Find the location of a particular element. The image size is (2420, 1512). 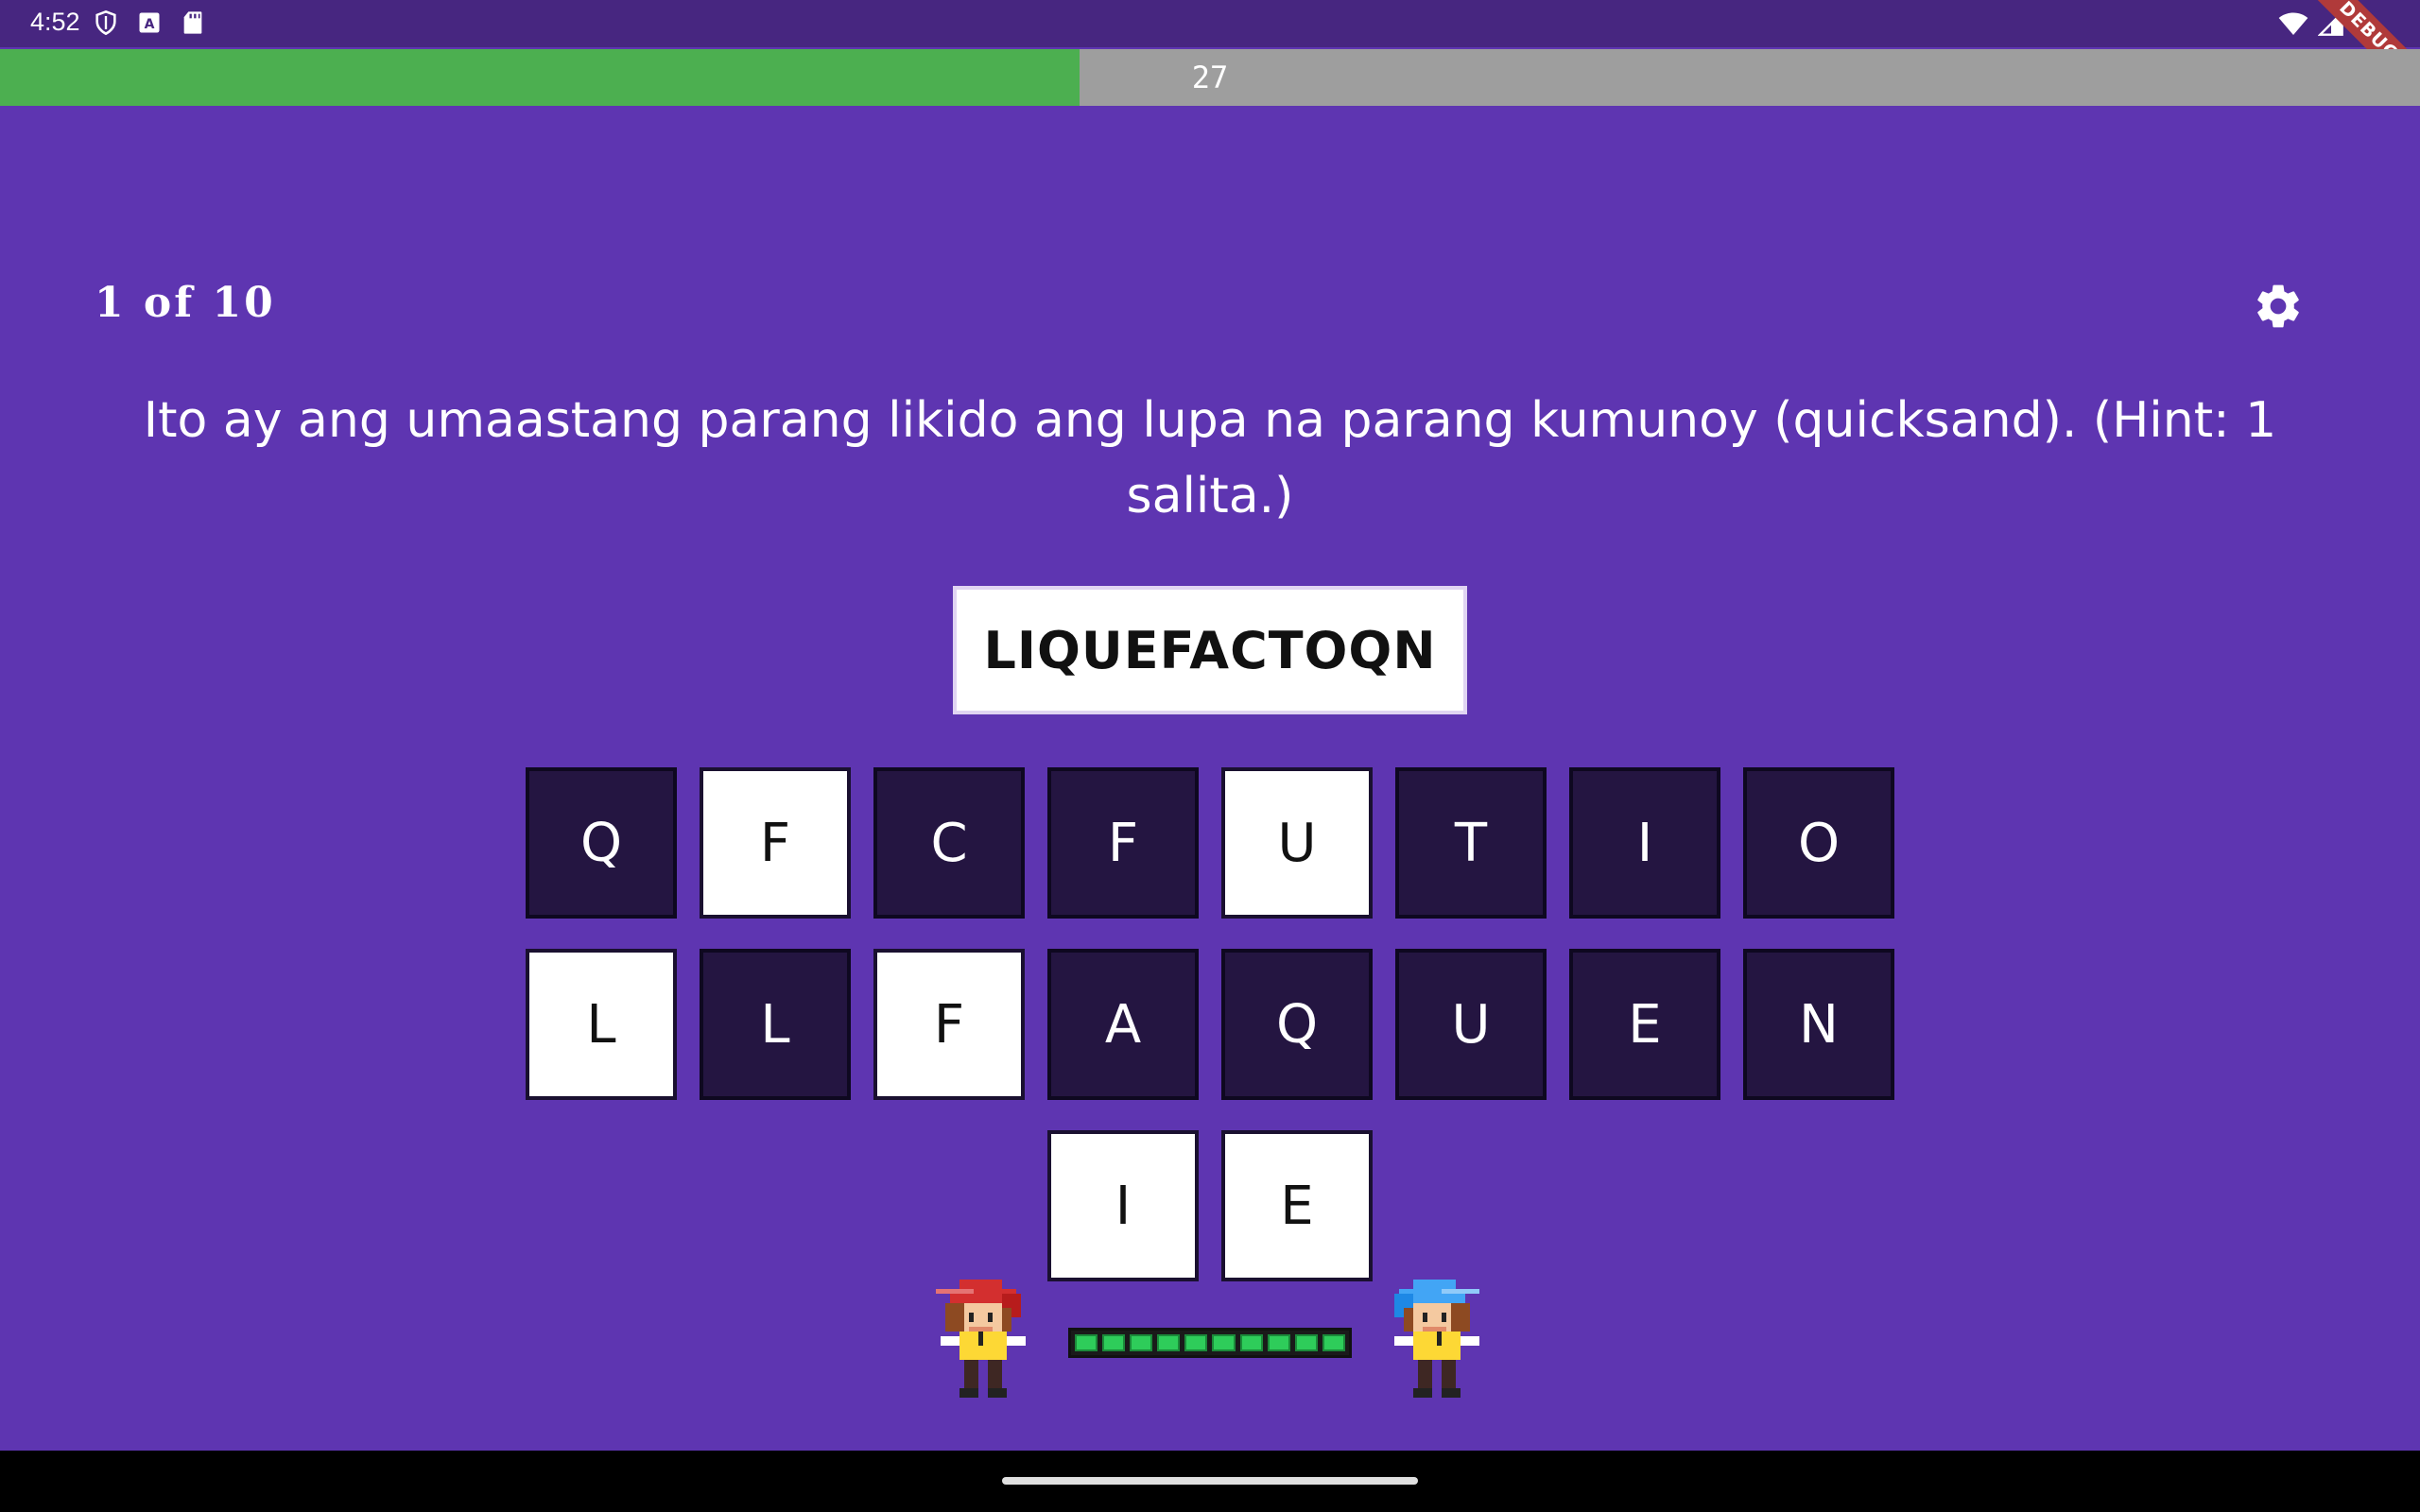

answer-text: LIQUEFACTOQN is located at coordinates (1210, 650).